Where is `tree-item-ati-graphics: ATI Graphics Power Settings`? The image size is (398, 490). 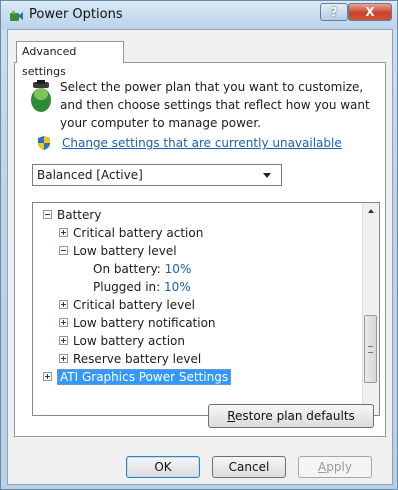 tree-item-ati-graphics: ATI Graphics Power Settings is located at coordinates (137, 377).